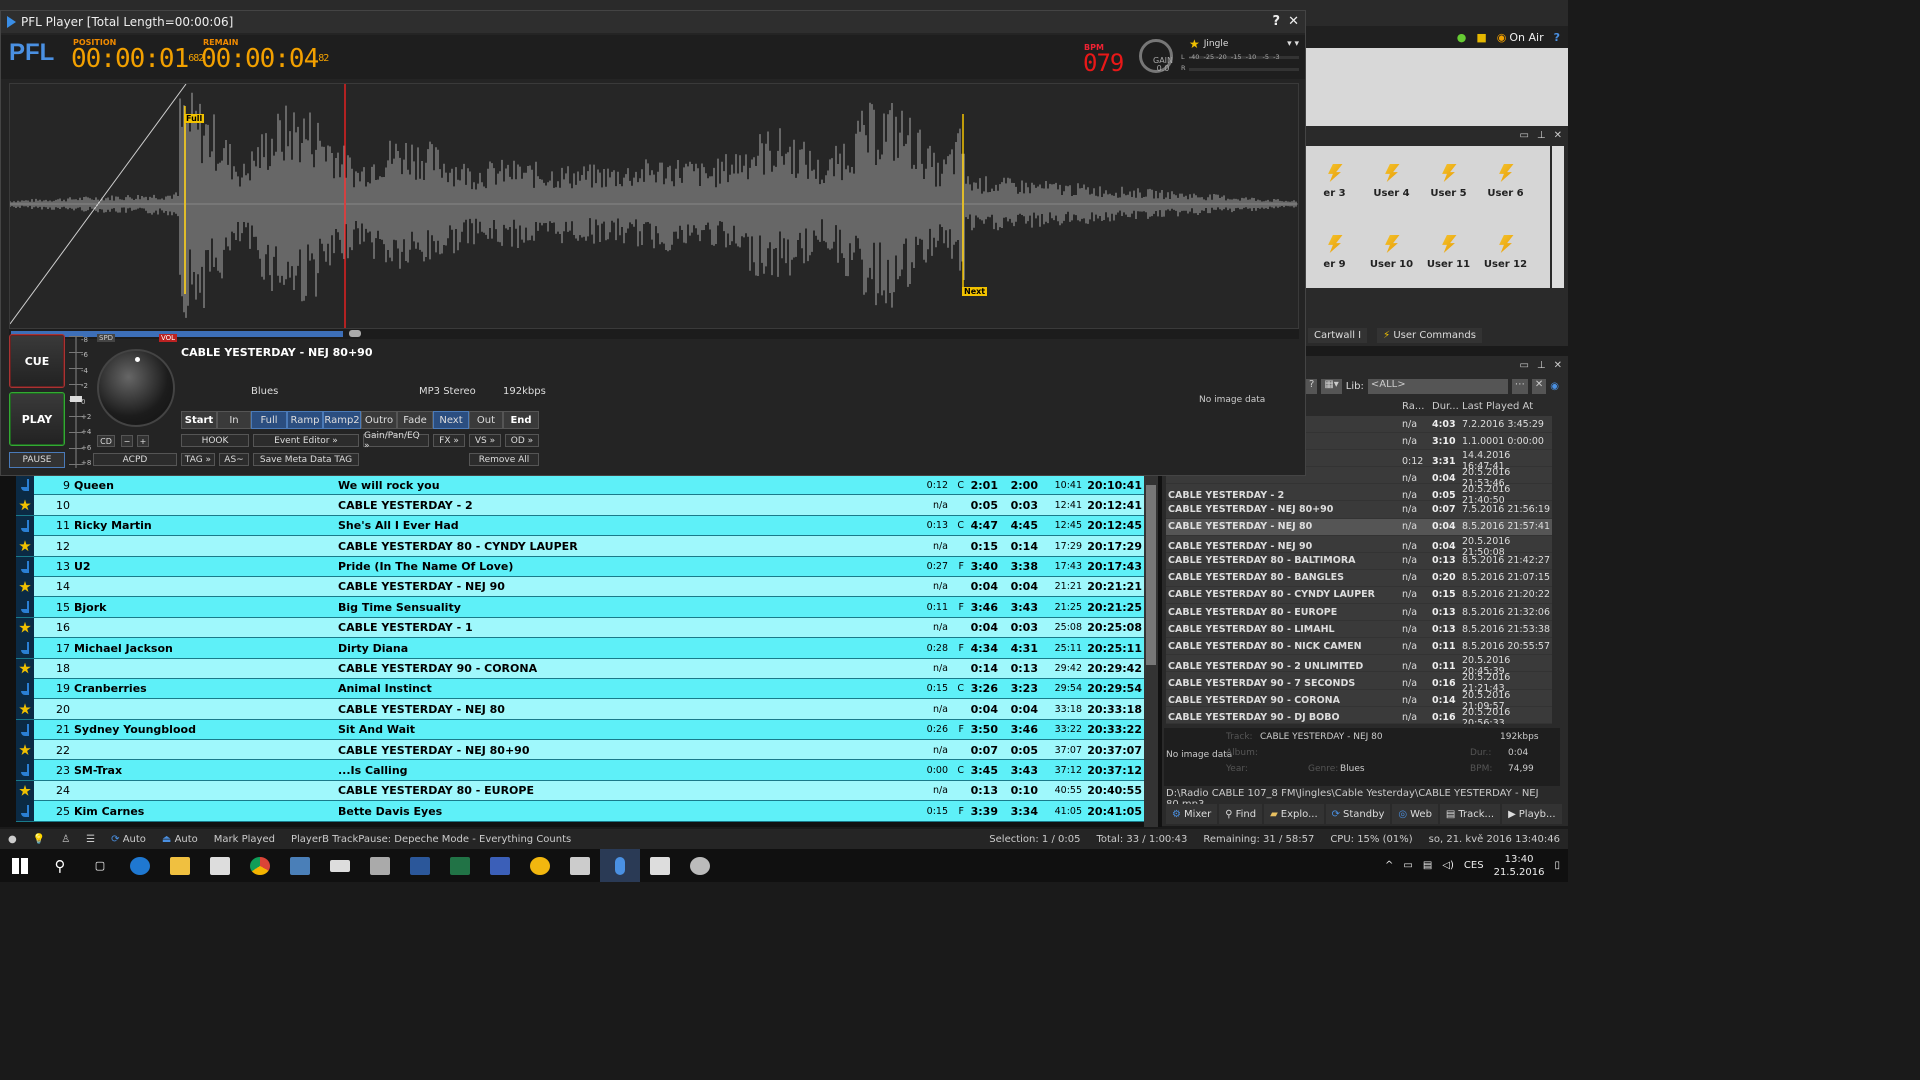  What do you see at coordinates (39, 839) in the screenshot?
I see `bulb-icon: 💡` at bounding box center [39, 839].